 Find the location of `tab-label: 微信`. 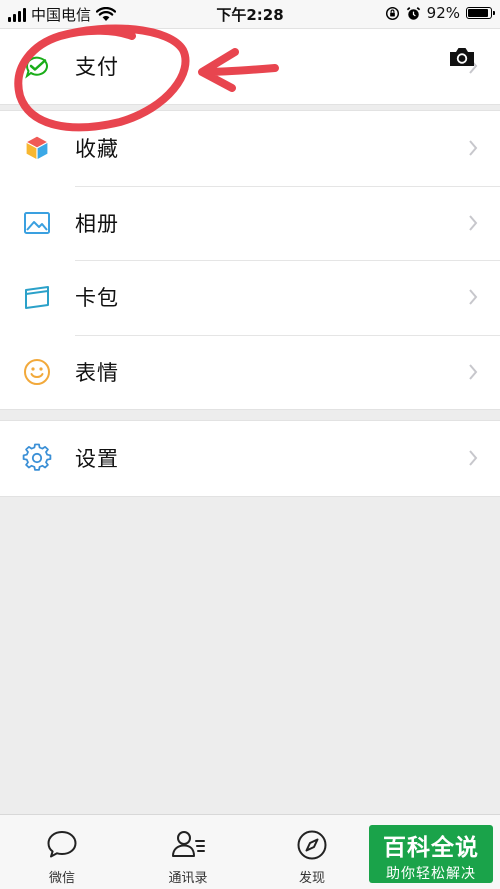

tab-label: 微信 is located at coordinates (61, 878).